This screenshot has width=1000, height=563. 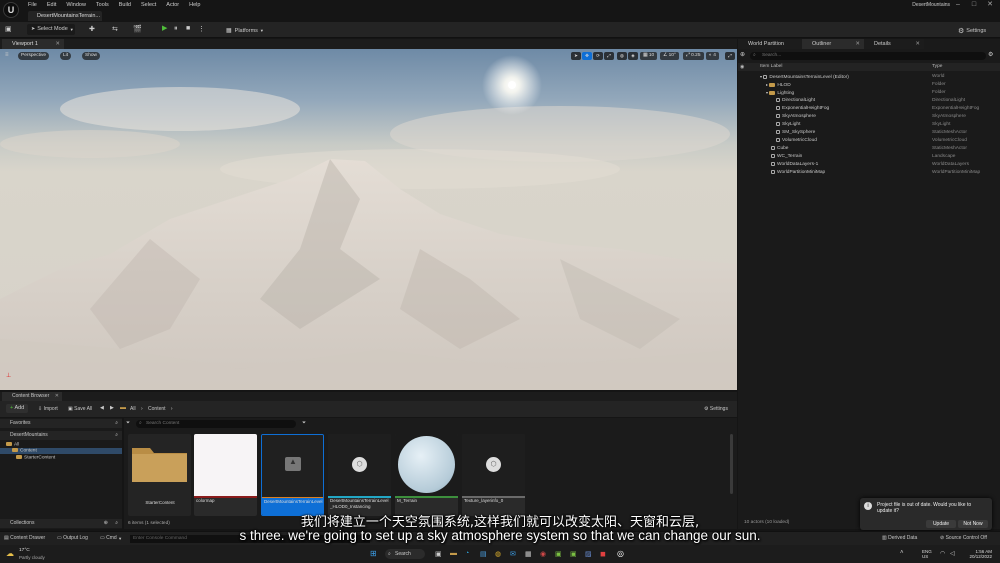 What do you see at coordinates (771, 67) in the screenshot?
I see `col-item-label: Item Label` at bounding box center [771, 67].